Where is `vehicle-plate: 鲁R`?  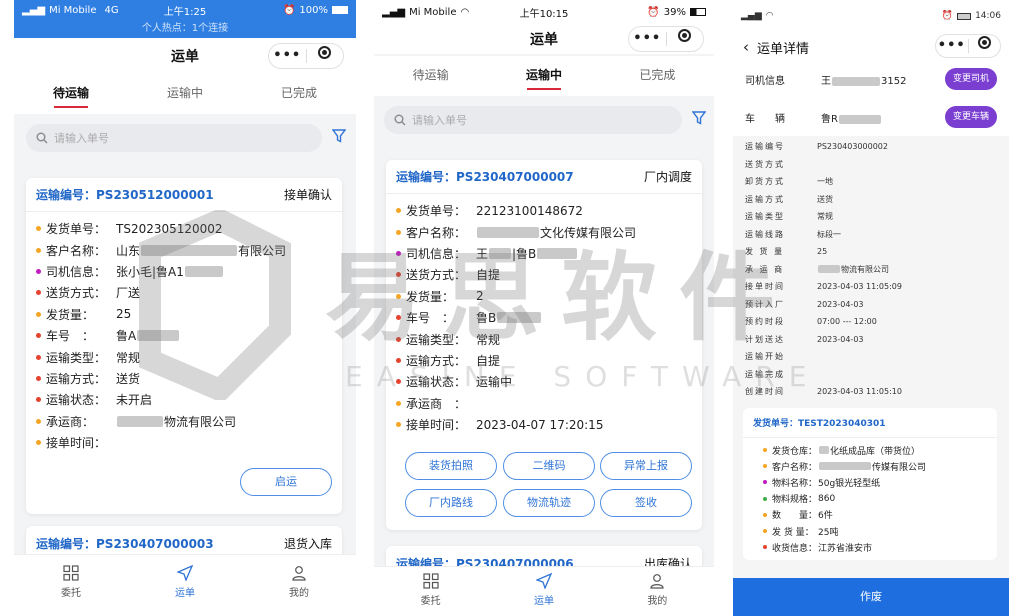 vehicle-plate: 鲁R is located at coordinates (829, 119).